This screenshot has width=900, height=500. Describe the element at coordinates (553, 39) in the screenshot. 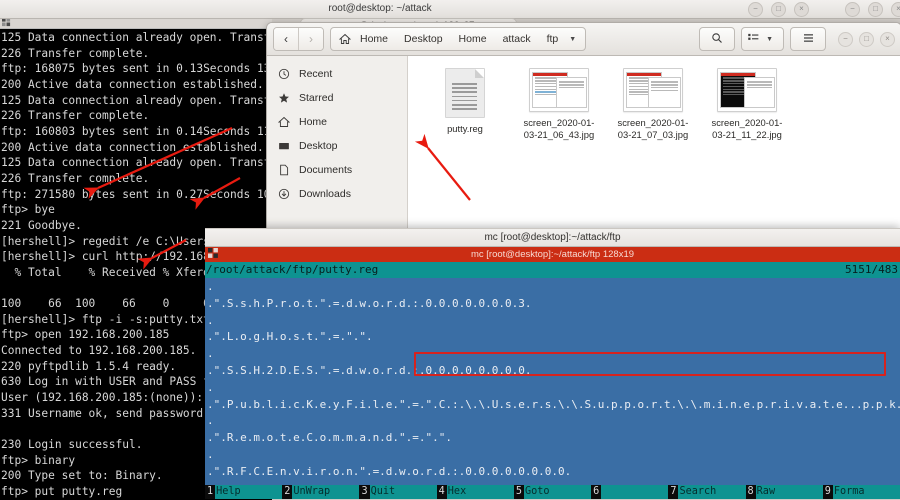

I see `breadcrumb-item-ftp: ftp` at that location.